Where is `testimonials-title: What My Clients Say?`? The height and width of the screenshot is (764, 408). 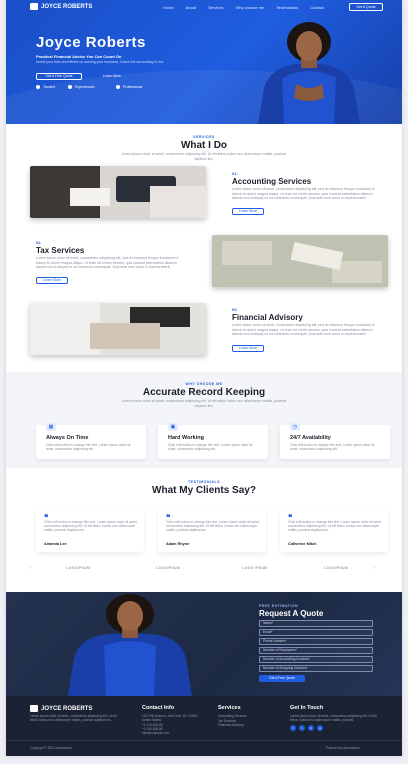
testimonials-title: What My Clients Say? is located at coordinates (204, 490).